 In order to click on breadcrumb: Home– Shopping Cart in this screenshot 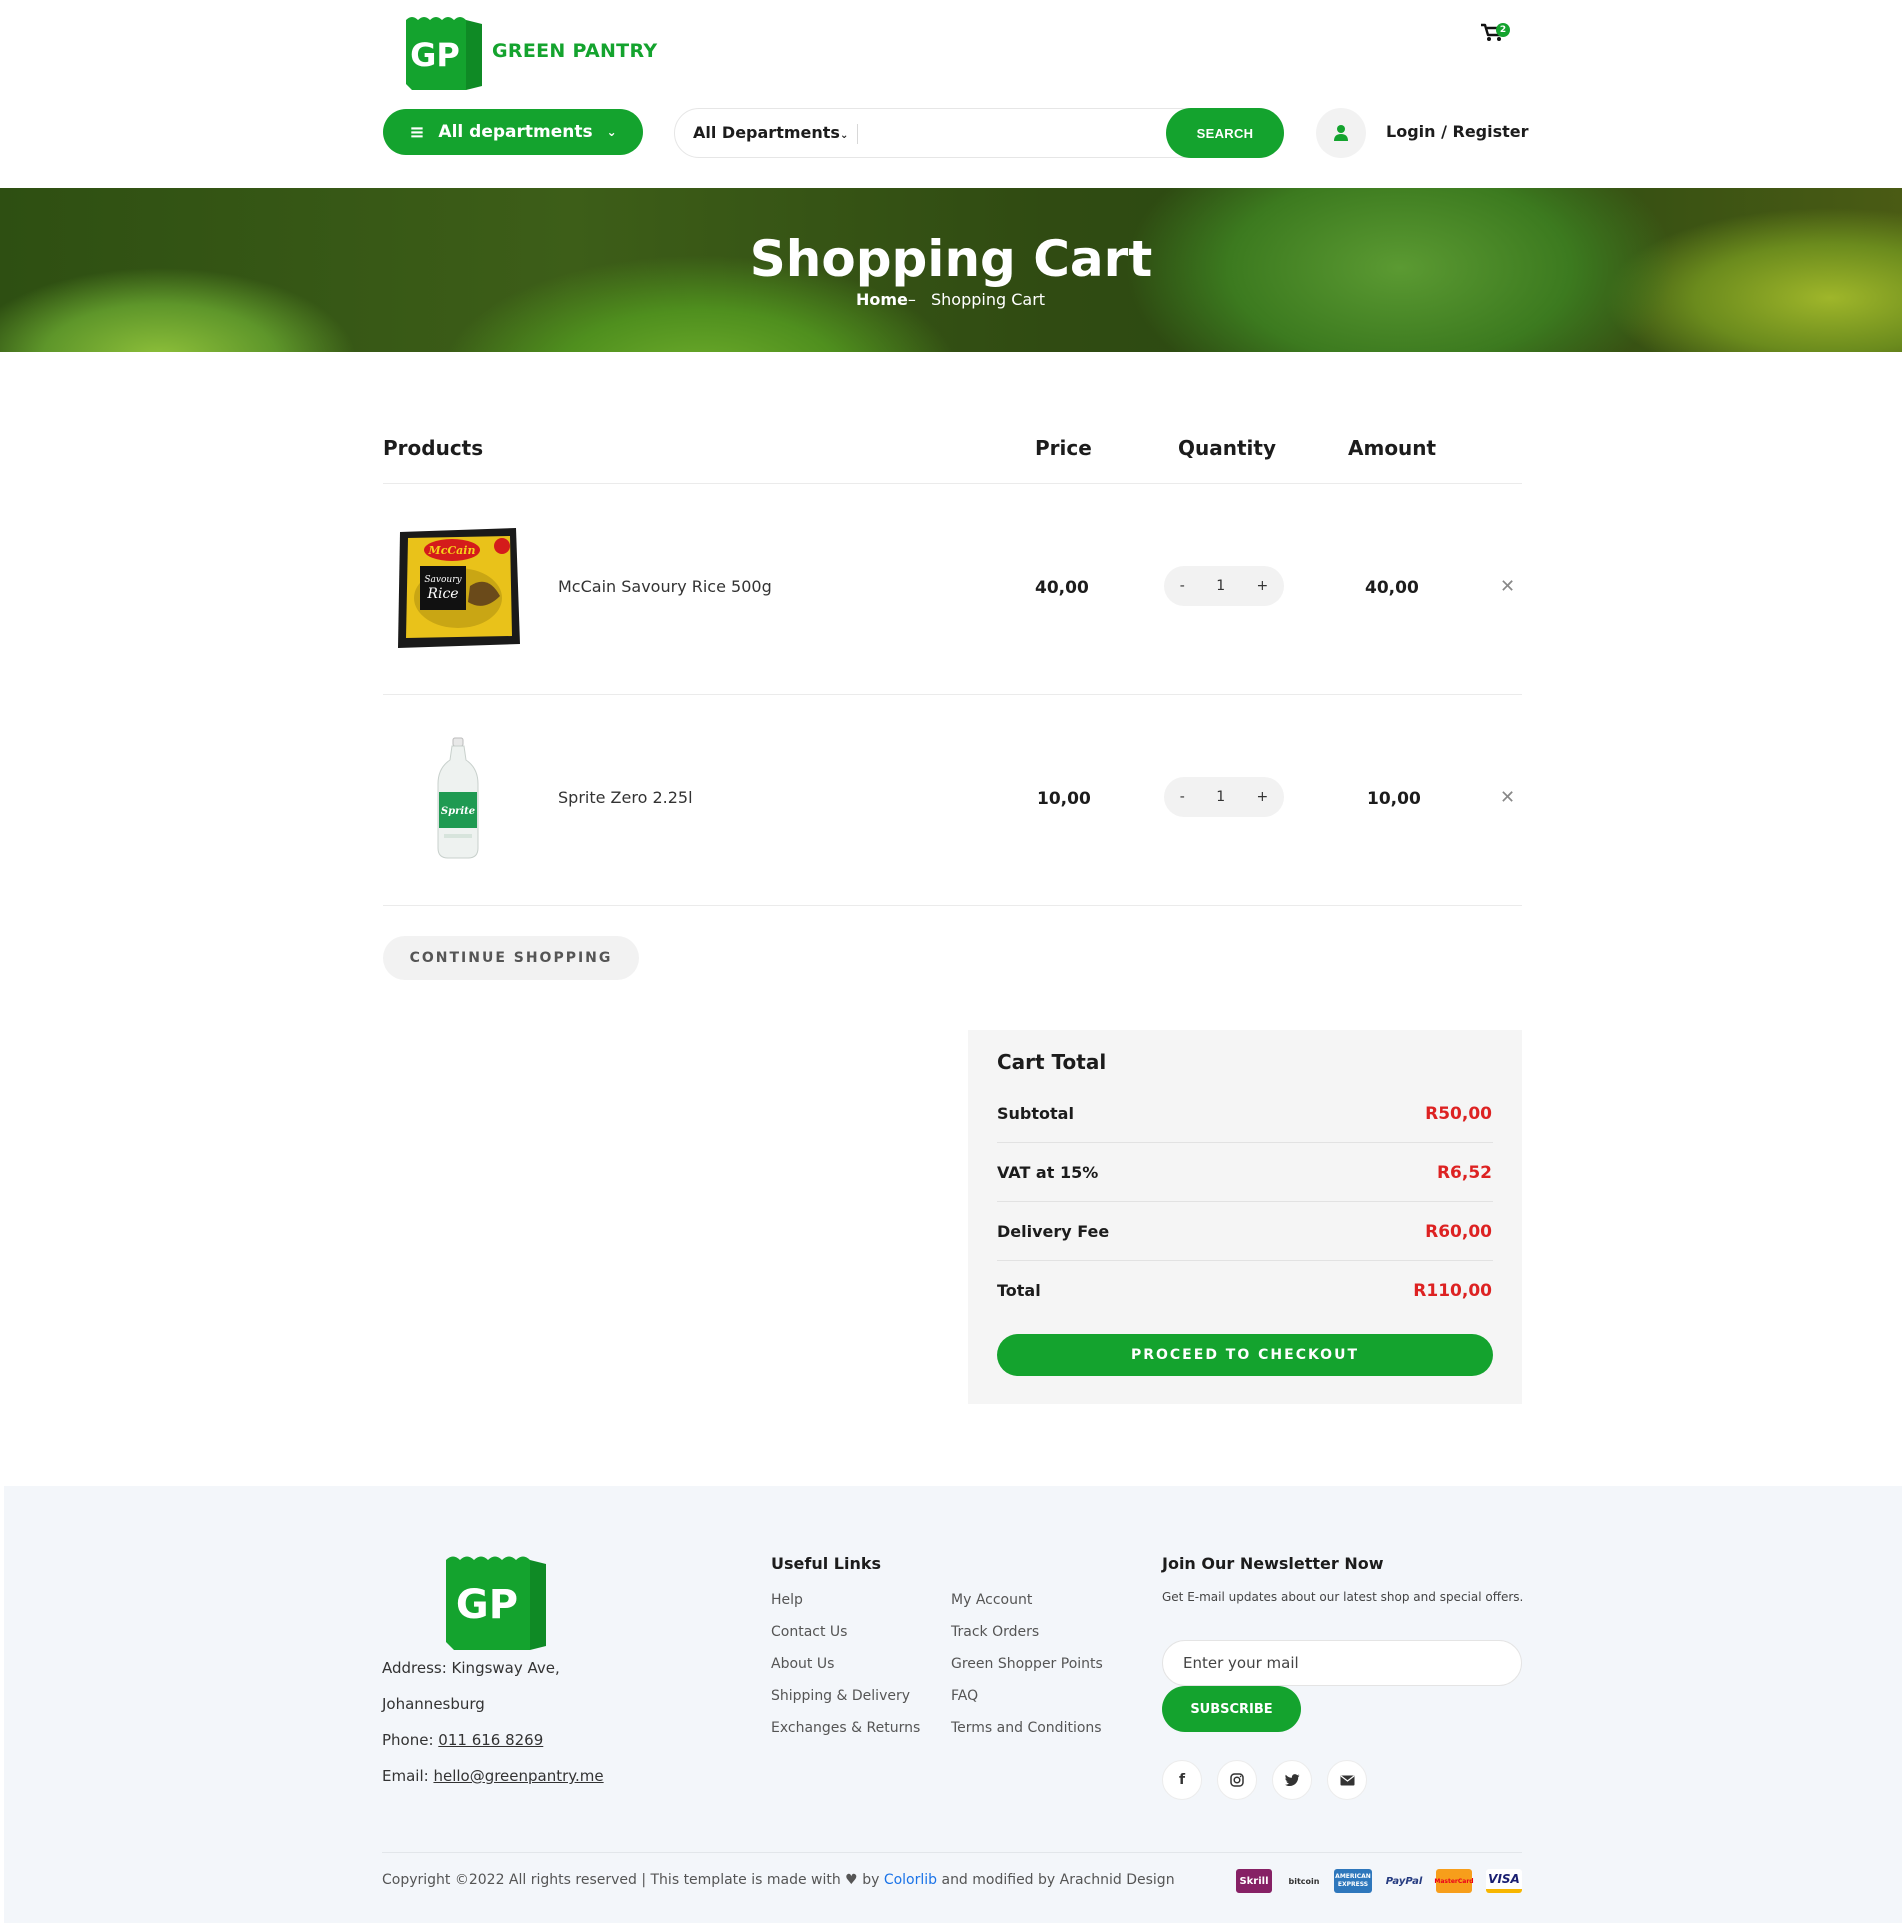, I will do `click(950, 299)`.